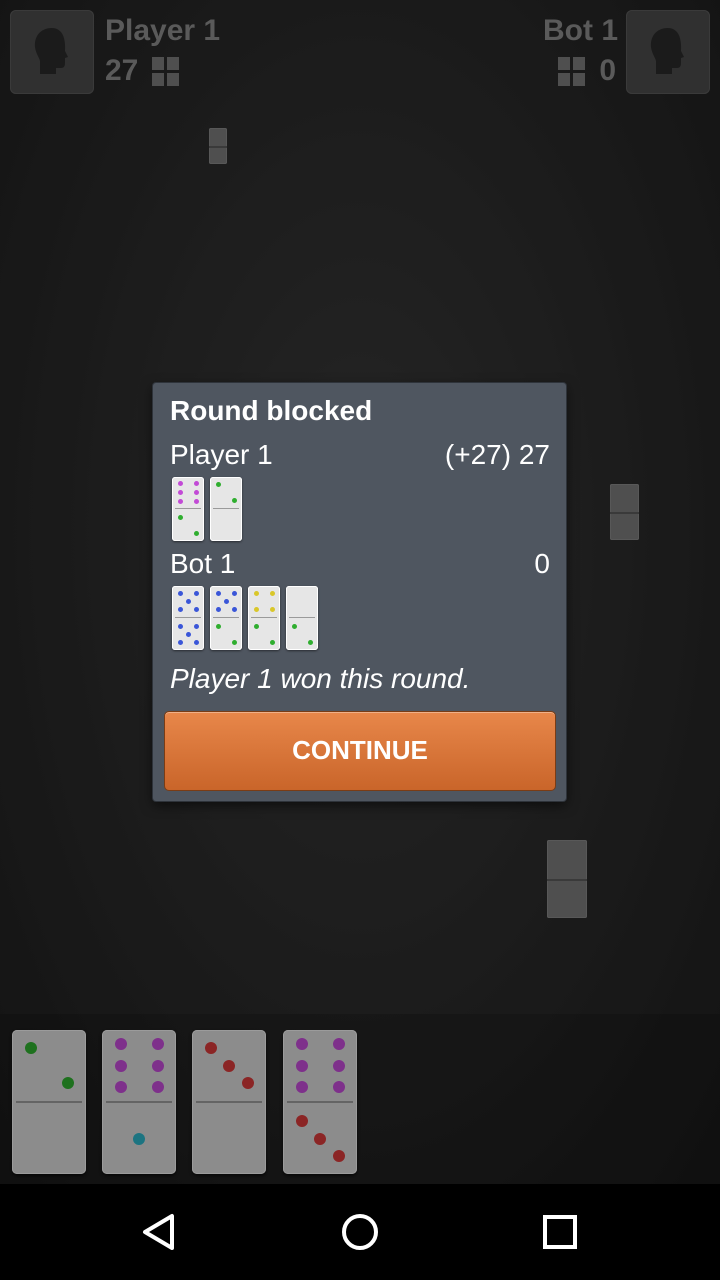 This screenshot has width=720, height=1280. What do you see at coordinates (567, 879) in the screenshot?
I see `board-domino` at bounding box center [567, 879].